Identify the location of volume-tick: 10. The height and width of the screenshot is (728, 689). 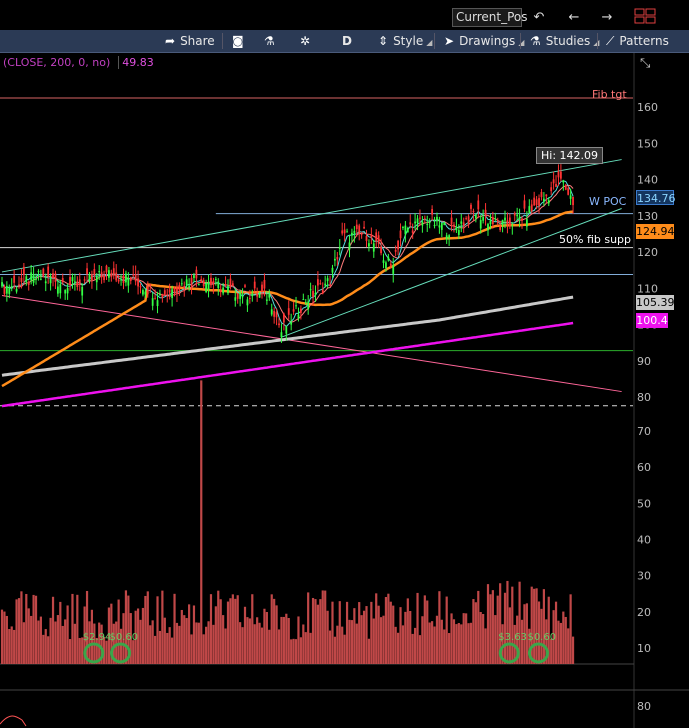
(644, 648).